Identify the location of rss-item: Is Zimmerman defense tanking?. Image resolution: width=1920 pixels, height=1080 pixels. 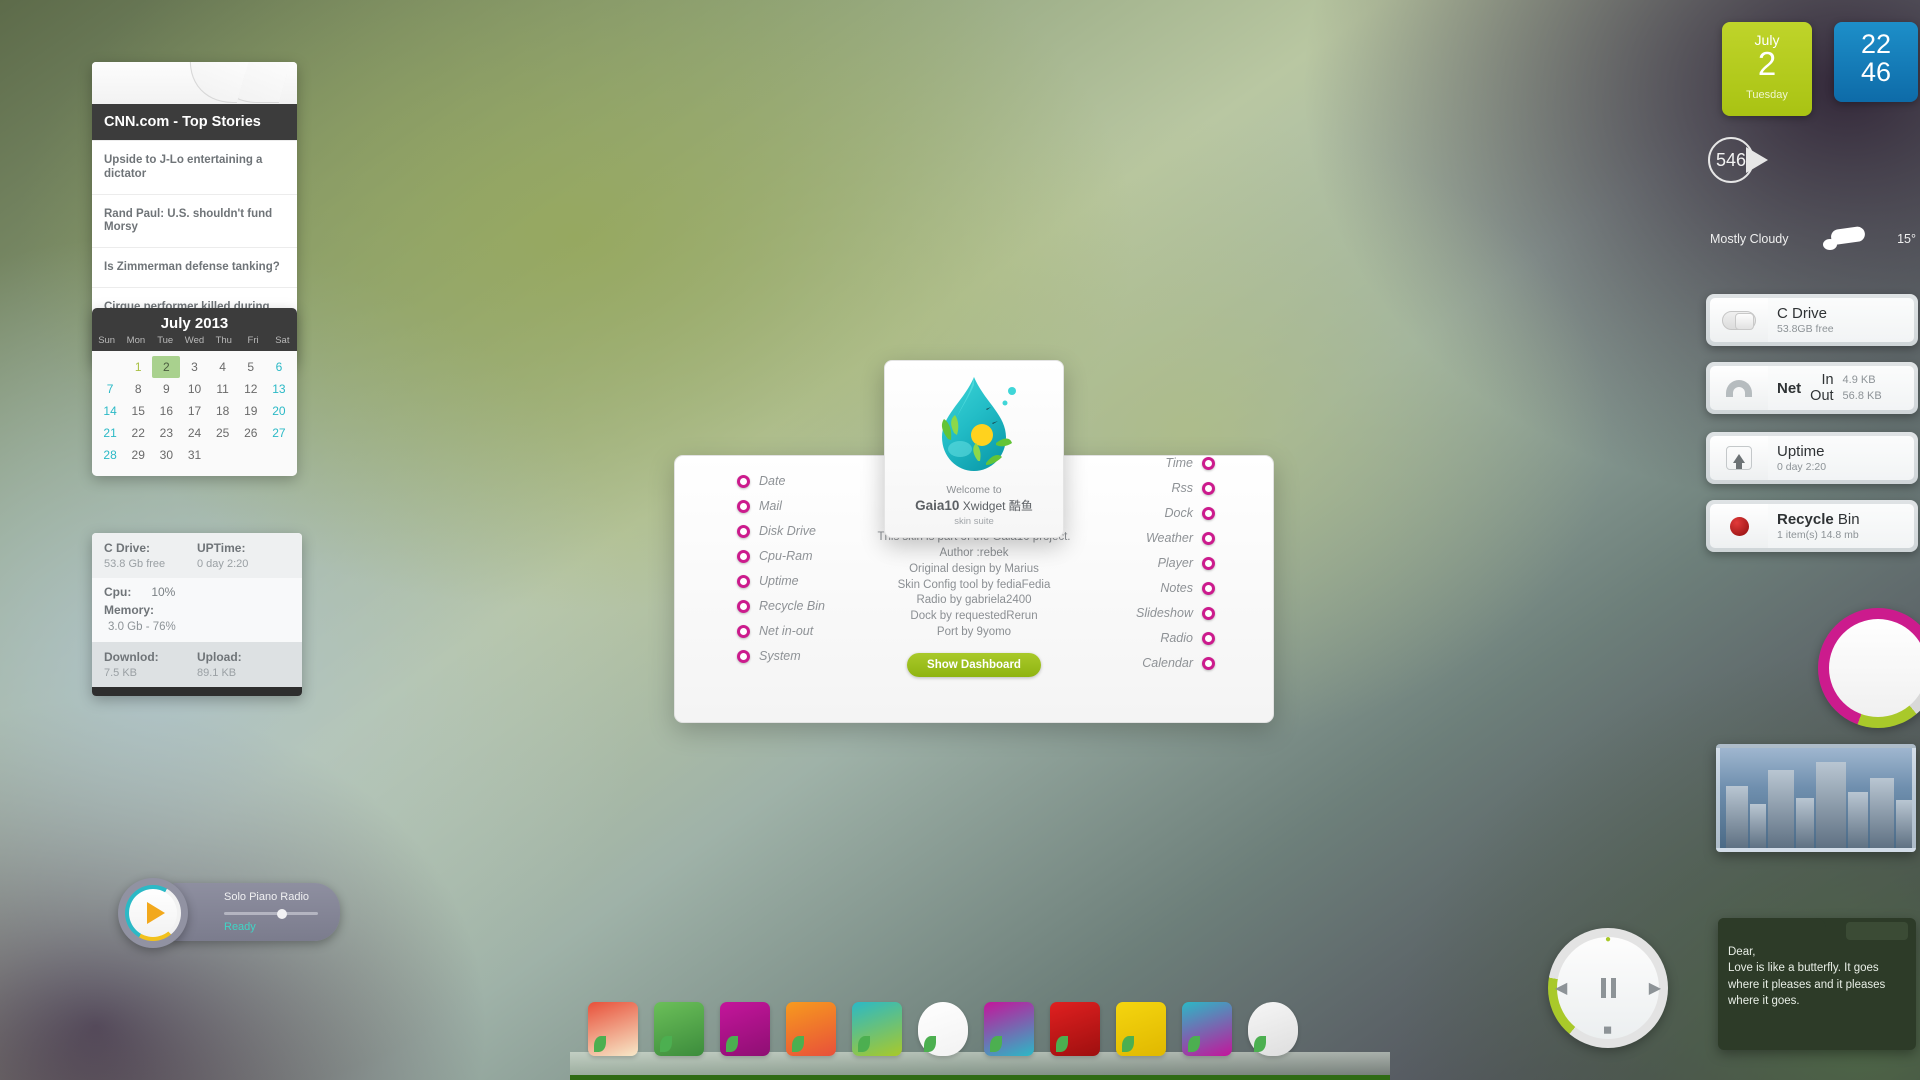
(194, 267).